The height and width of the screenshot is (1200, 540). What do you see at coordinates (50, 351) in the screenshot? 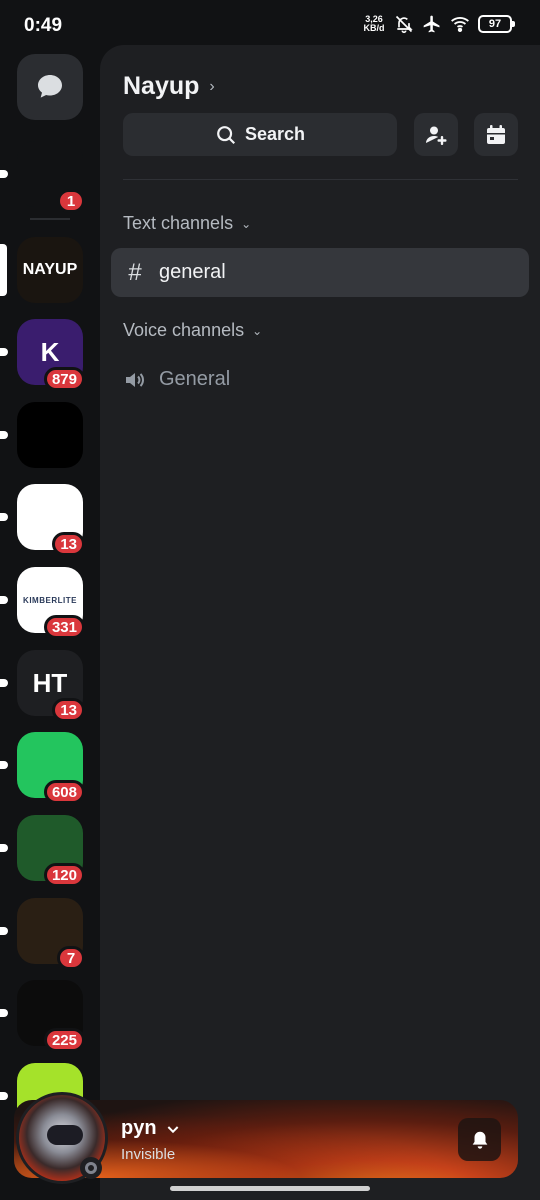
I see `server-icon-label: K` at bounding box center [50, 351].